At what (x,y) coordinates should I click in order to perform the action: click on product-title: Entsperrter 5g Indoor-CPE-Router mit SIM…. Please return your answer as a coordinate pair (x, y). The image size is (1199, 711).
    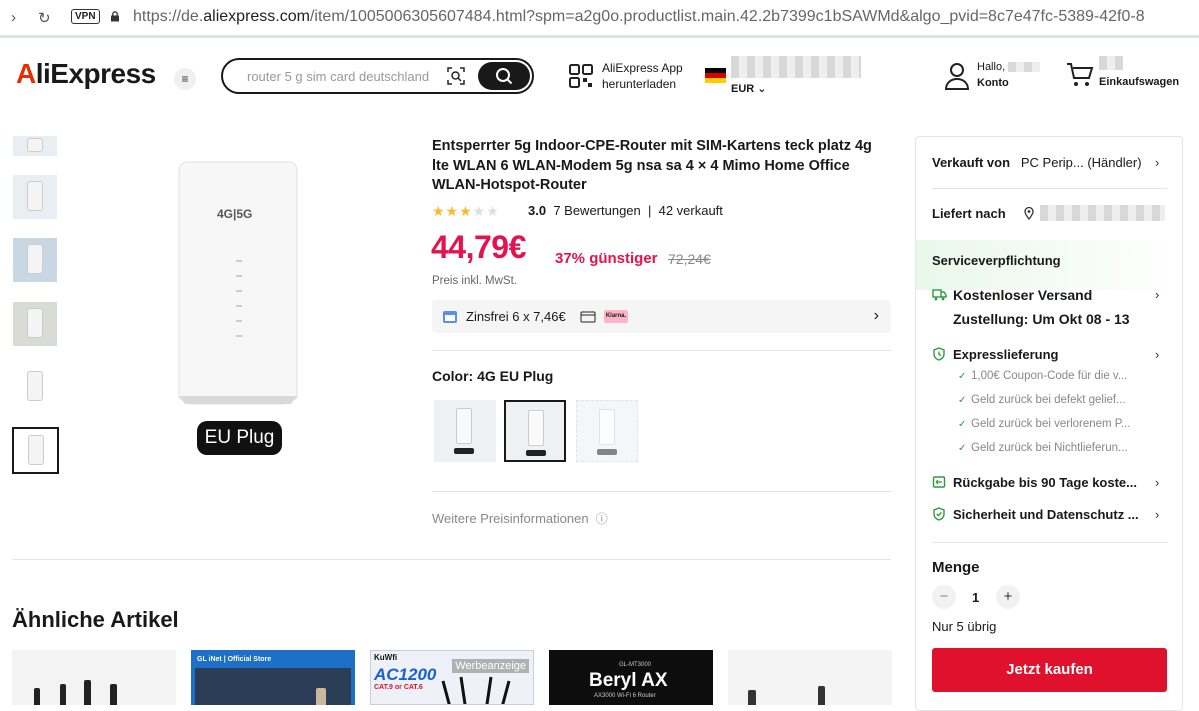
    Looking at the image, I should click on (652, 165).